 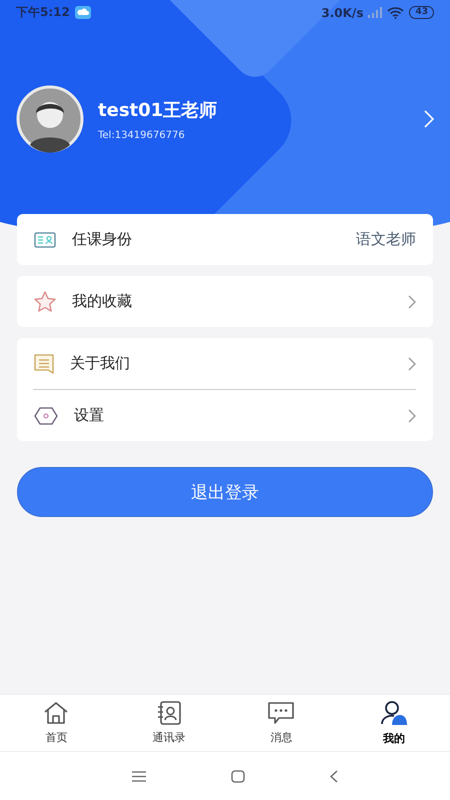 I want to click on menu-icon, so click(x=139, y=776).